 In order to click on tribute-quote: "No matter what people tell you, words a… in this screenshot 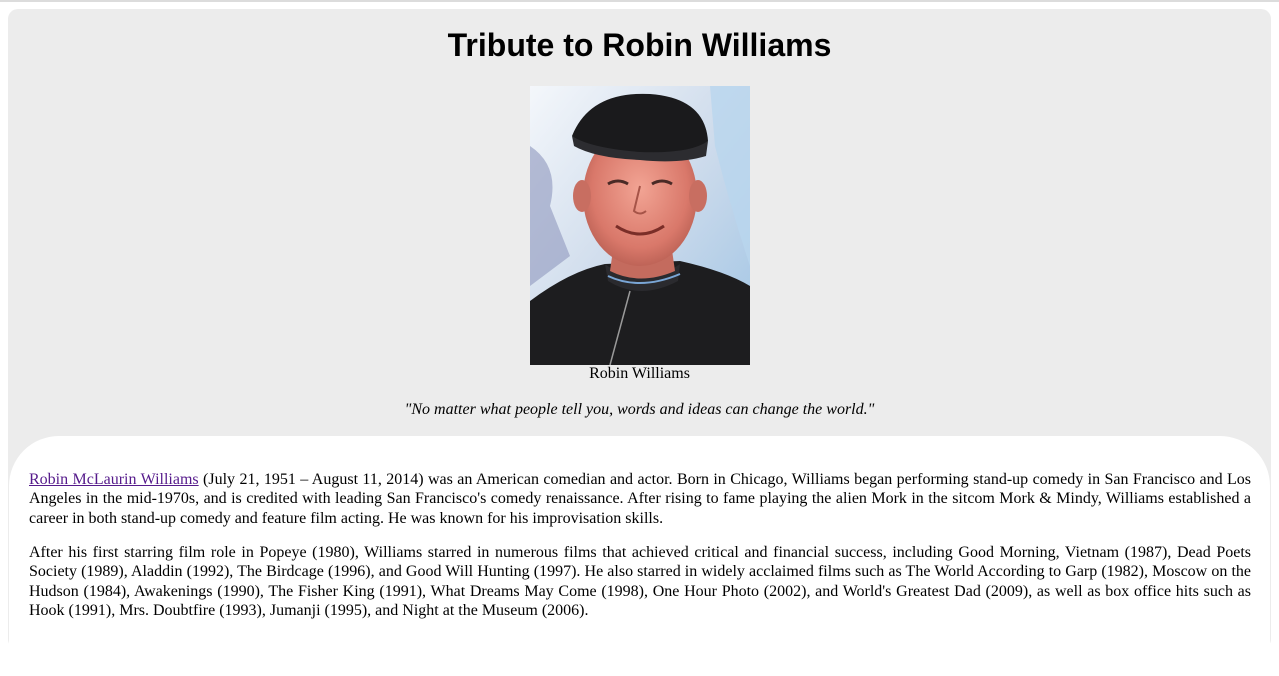, I will do `click(639, 409)`.